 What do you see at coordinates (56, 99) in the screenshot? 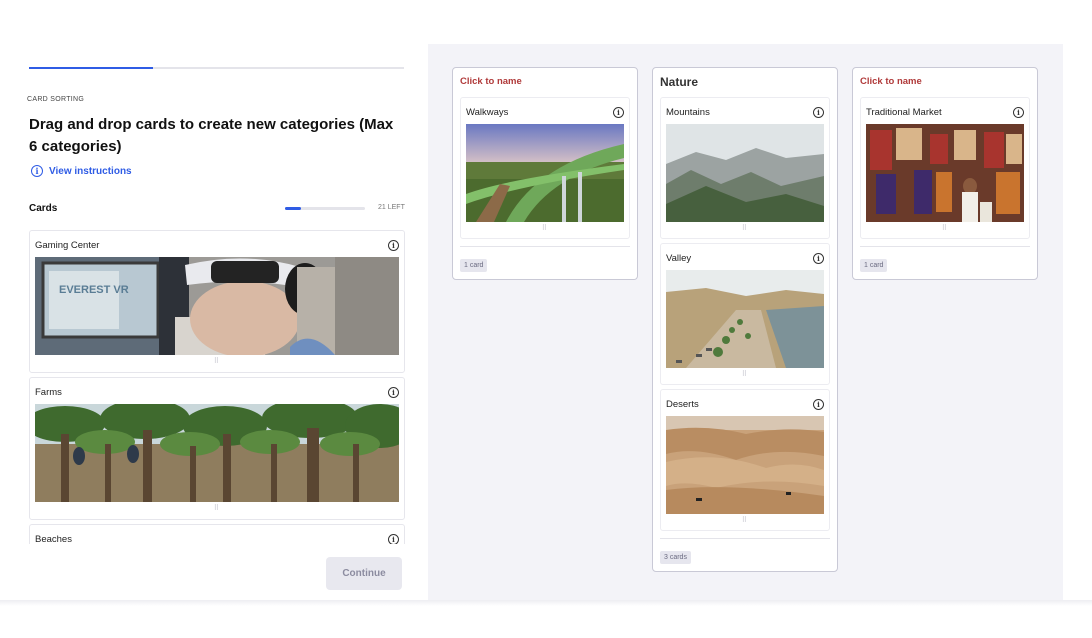
I see `section-tag: CARD SORTING` at bounding box center [56, 99].